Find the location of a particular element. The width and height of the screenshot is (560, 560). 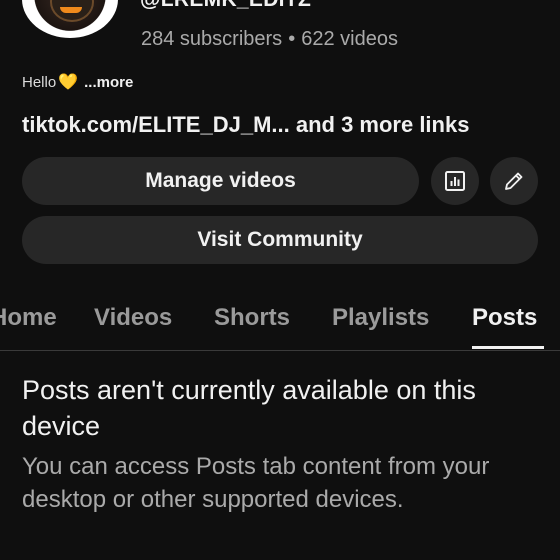

tab-playlists: Playlists is located at coordinates (380, 318).